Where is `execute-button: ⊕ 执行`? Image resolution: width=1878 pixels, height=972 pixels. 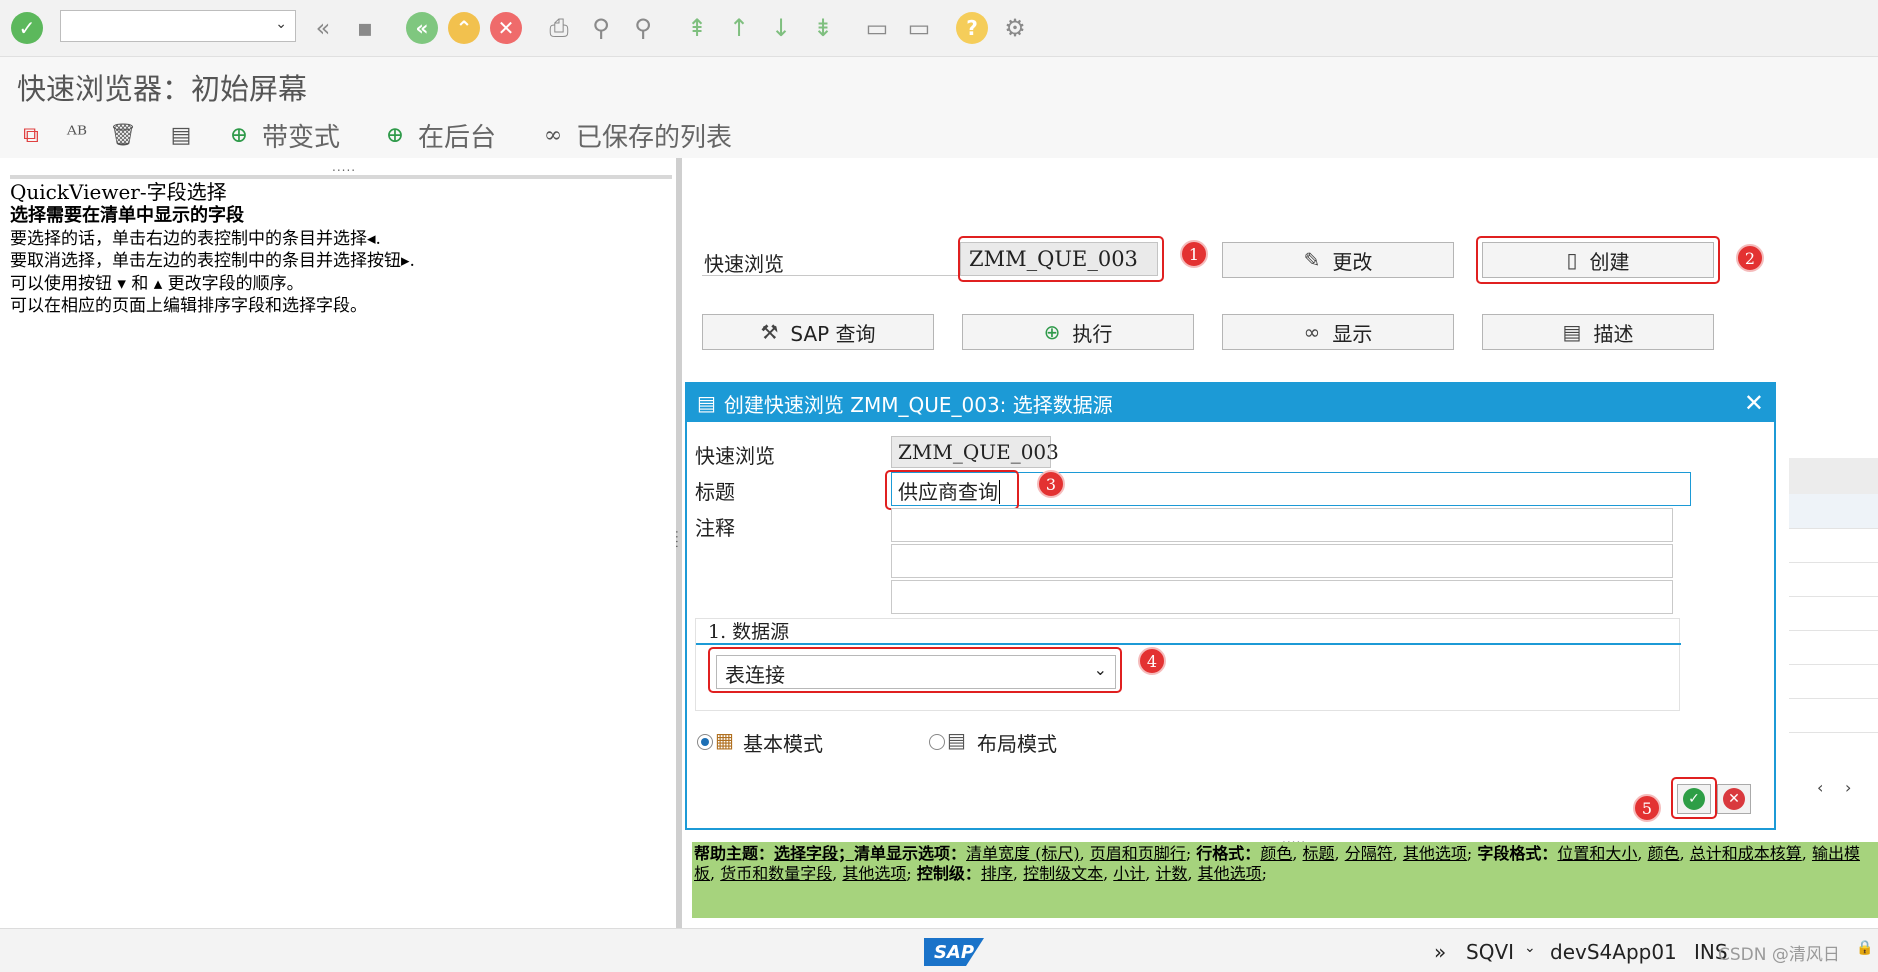
execute-button: ⊕ 执行 is located at coordinates (1078, 332).